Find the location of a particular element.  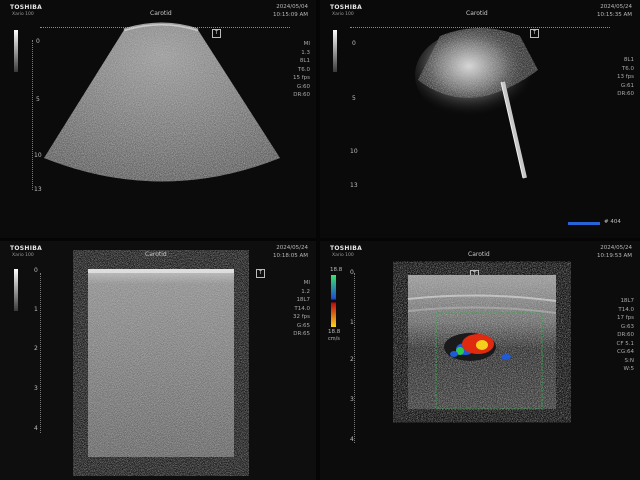

scale-bar is located at coordinates (584, 223).